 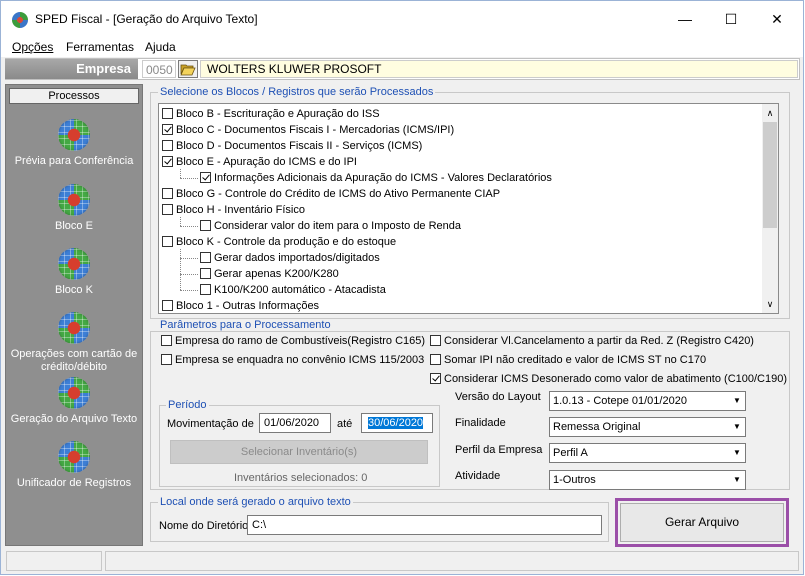 I want to click on empresa-label: Empresa, so click(x=71, y=69).